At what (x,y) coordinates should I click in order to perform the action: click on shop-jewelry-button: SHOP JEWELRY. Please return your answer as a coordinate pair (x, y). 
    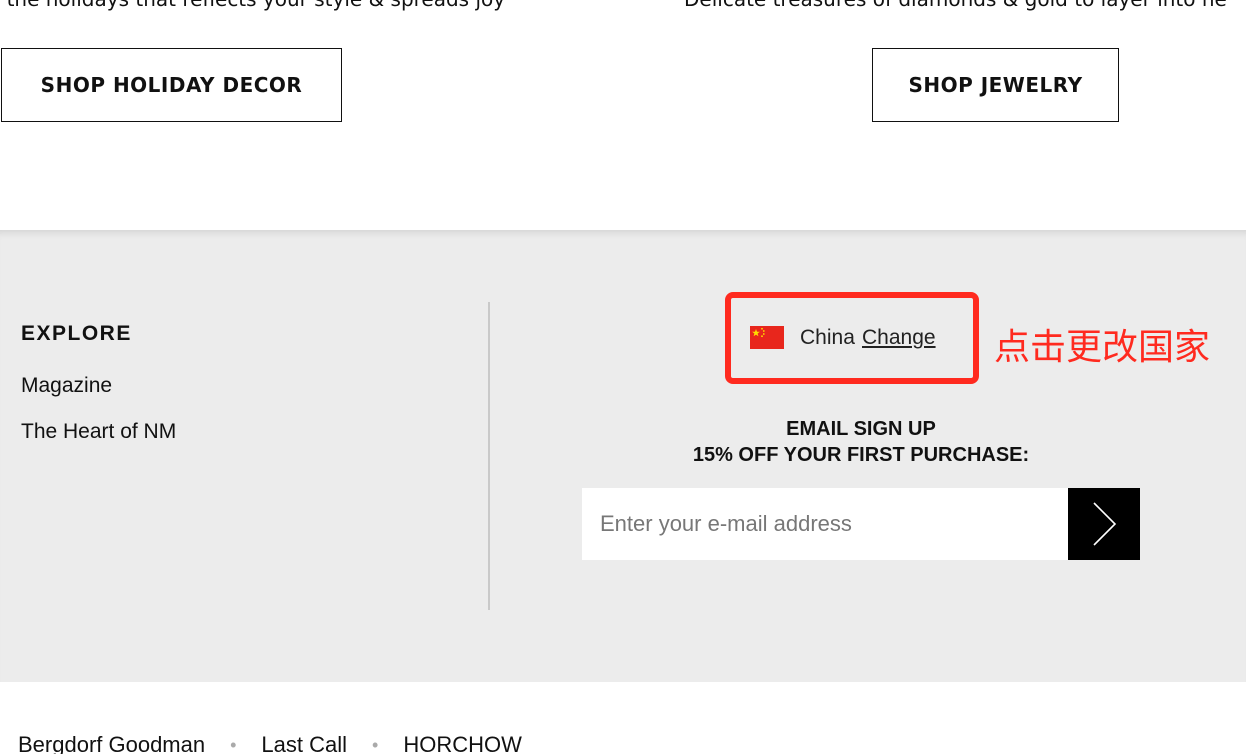
    Looking at the image, I should click on (995, 85).